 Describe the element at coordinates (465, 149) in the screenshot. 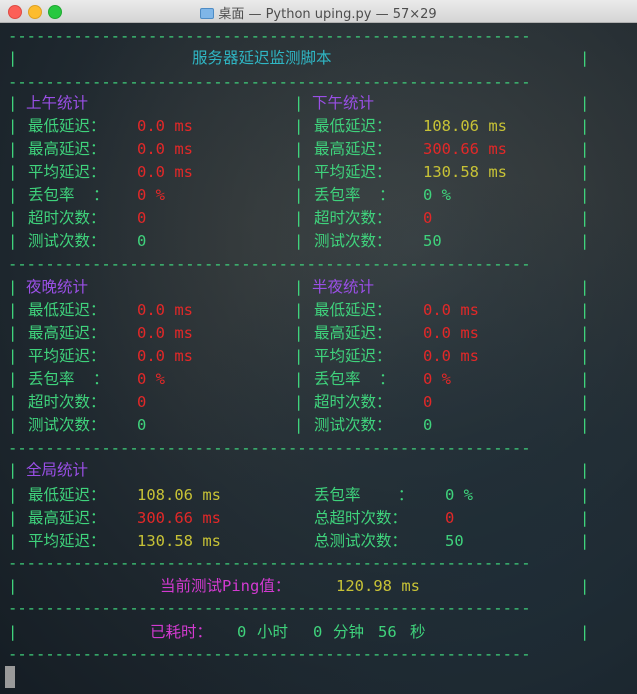

I see `afternoon-max-value: 300.66 ms` at that location.